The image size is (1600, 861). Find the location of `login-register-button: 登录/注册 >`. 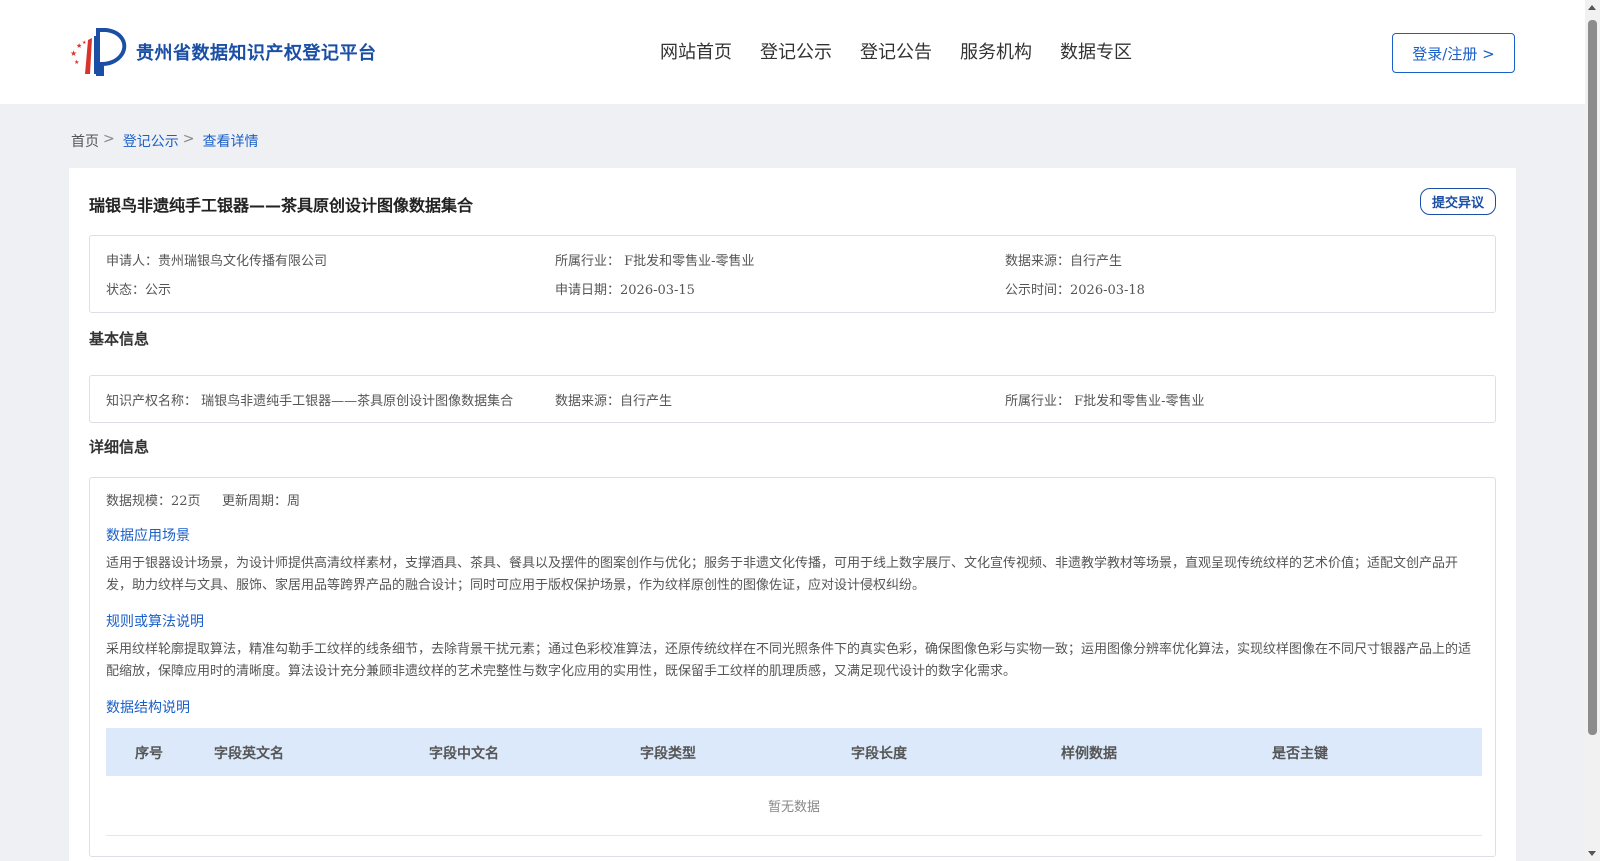

login-register-button: 登录/注册 > is located at coordinates (1453, 53).